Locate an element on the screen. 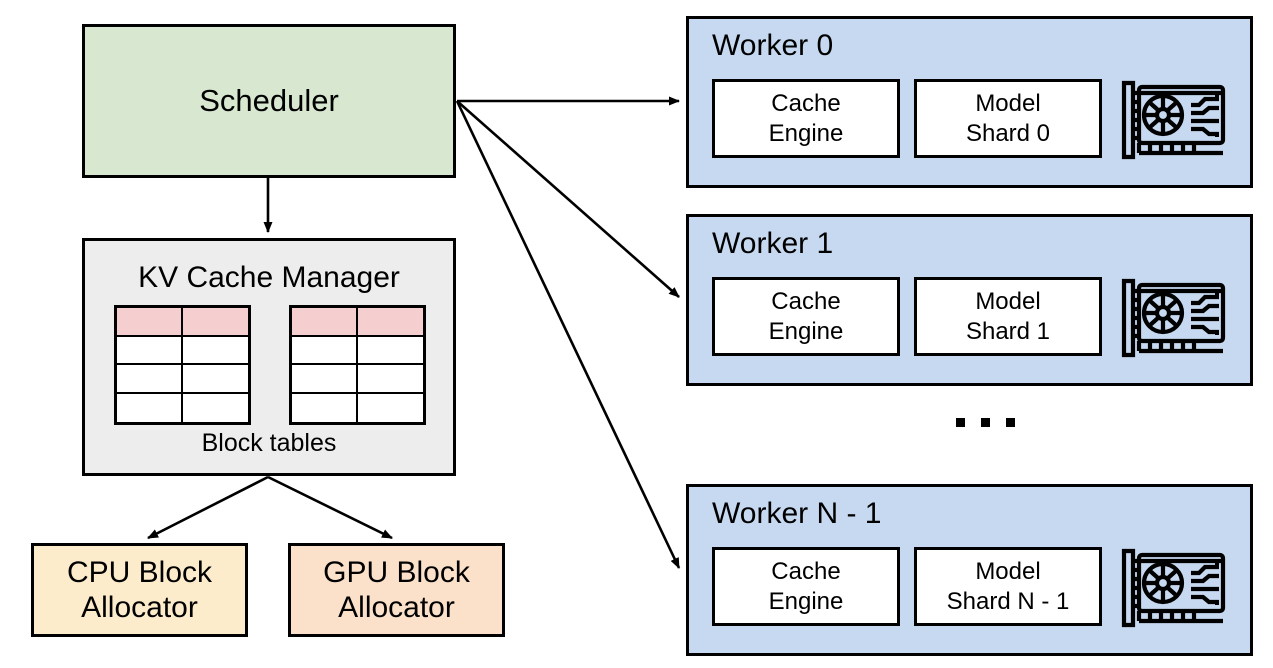 This screenshot has height=668, width=1273. worker-title: Worker 0 is located at coordinates (773, 45).